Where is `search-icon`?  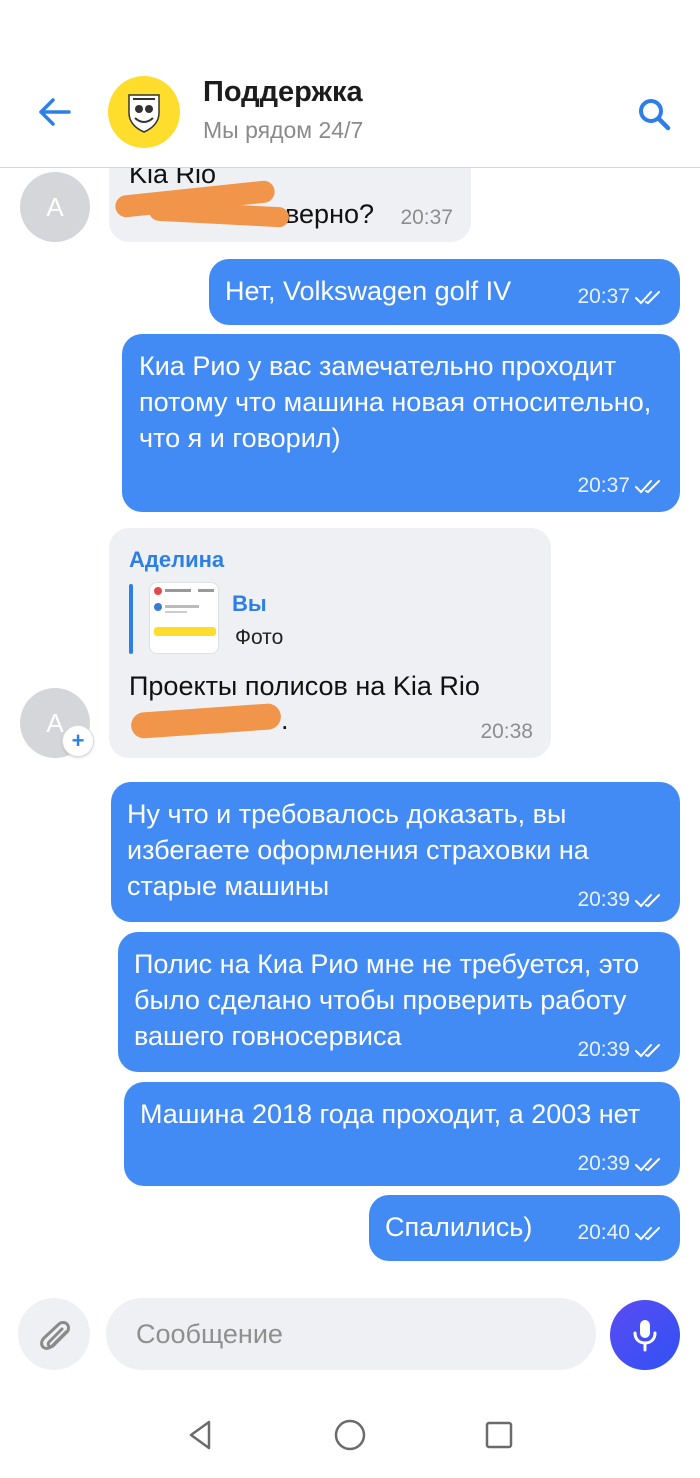 search-icon is located at coordinates (655, 115).